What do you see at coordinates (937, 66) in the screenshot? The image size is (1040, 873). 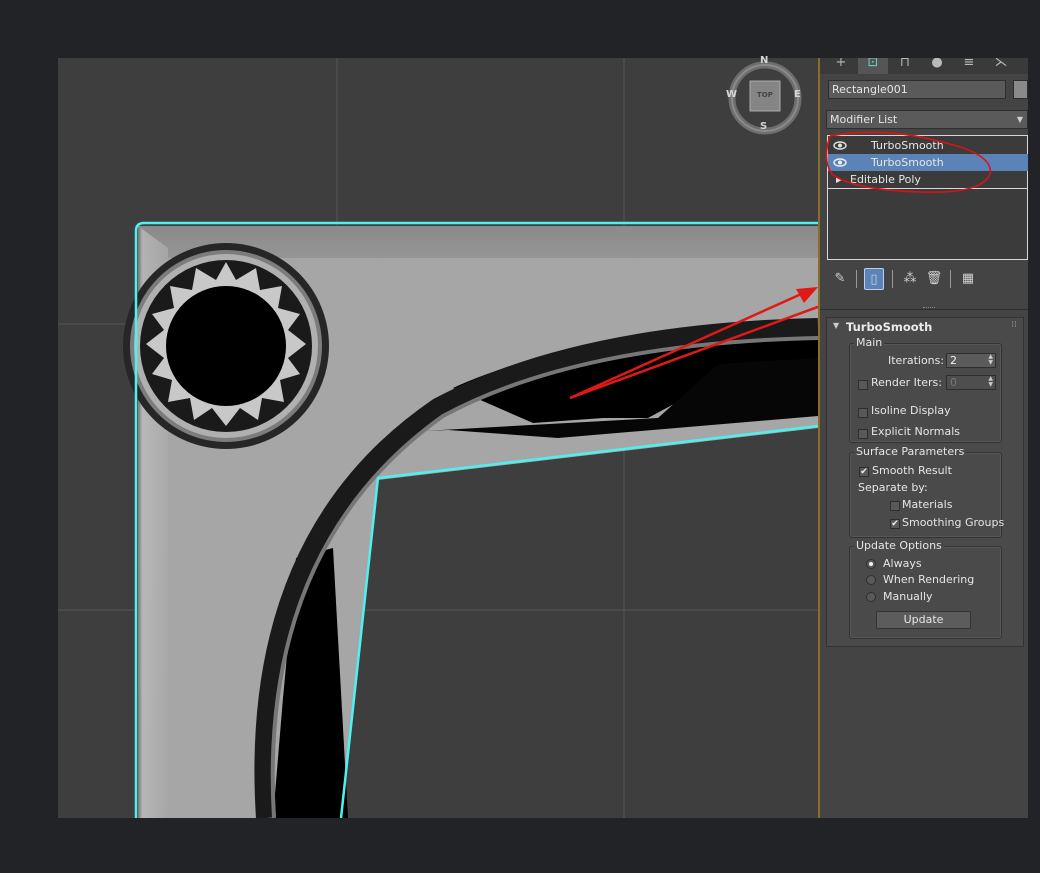 I see `tab-motion: ●` at bounding box center [937, 66].